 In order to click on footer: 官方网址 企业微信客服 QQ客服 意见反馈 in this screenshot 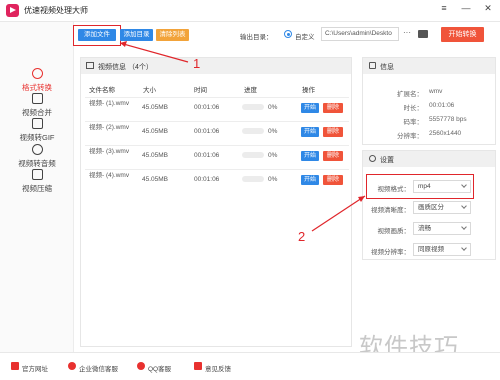, I will do `click(250, 366)`.